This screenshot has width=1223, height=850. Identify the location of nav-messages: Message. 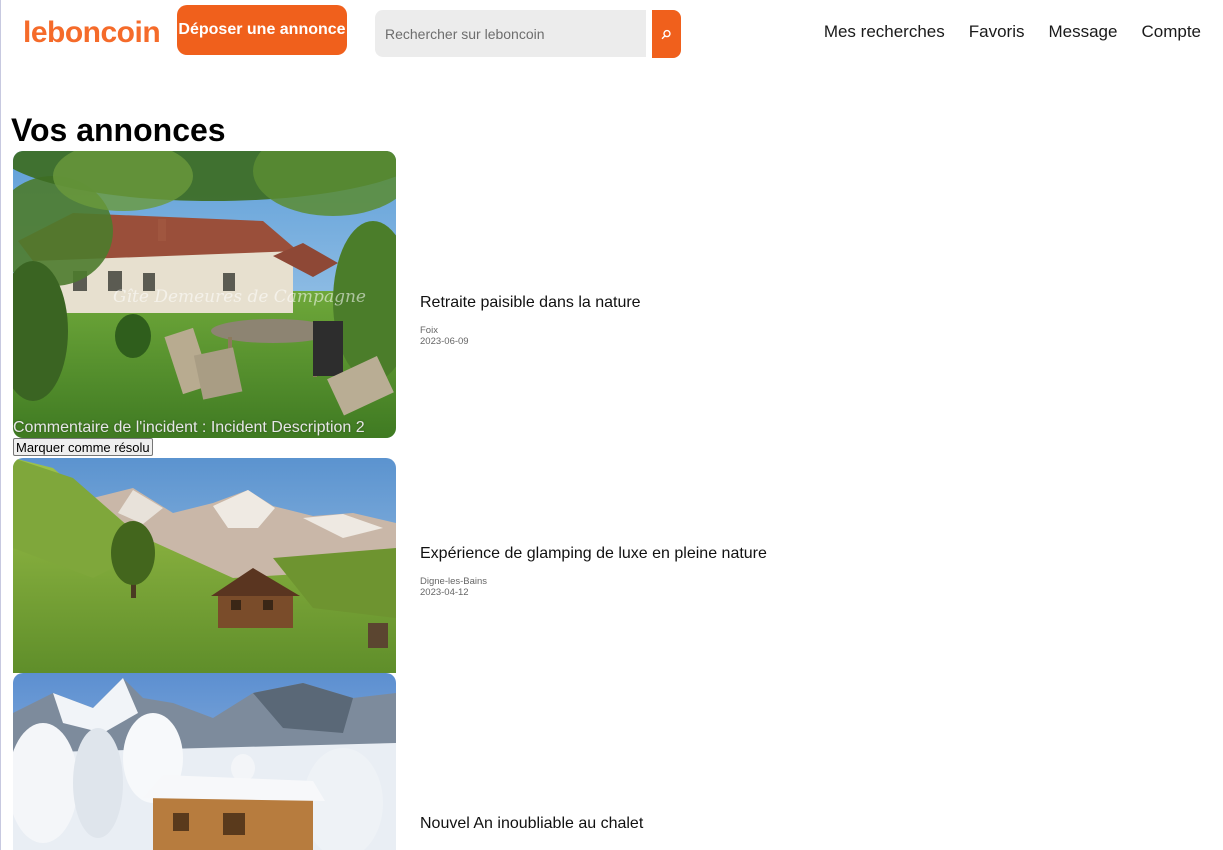
(1082, 32).